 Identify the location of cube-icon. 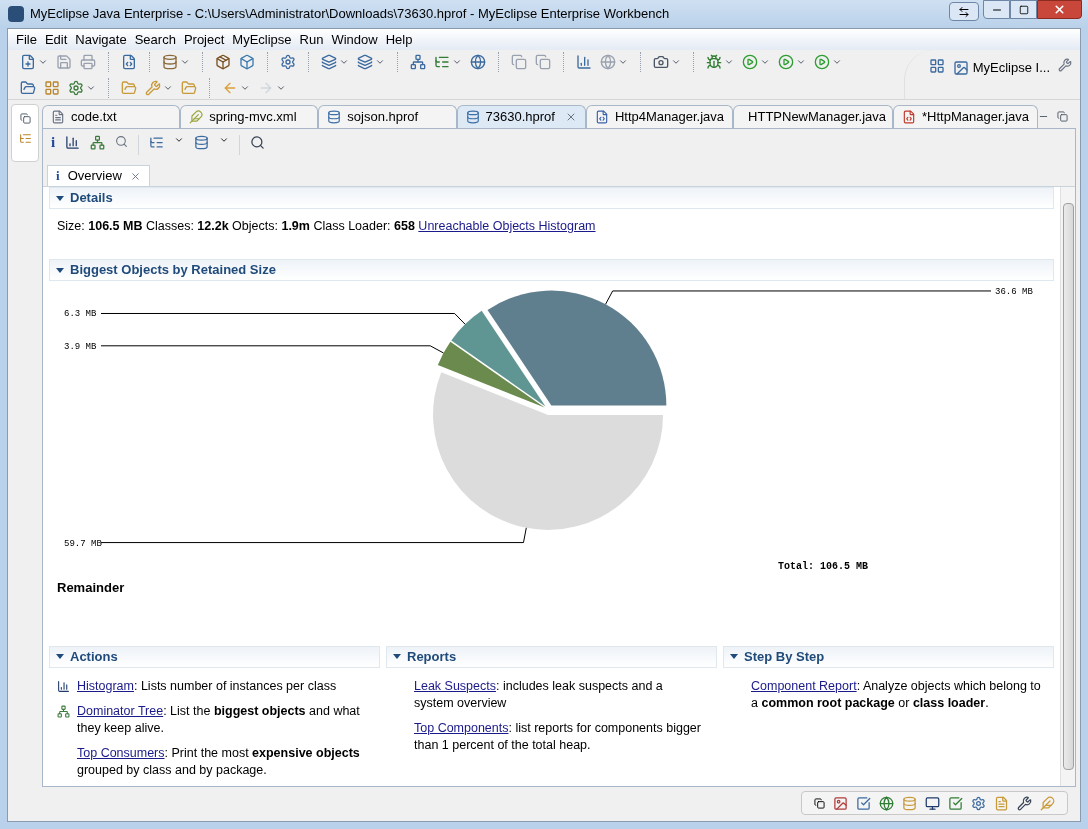
(247, 61).